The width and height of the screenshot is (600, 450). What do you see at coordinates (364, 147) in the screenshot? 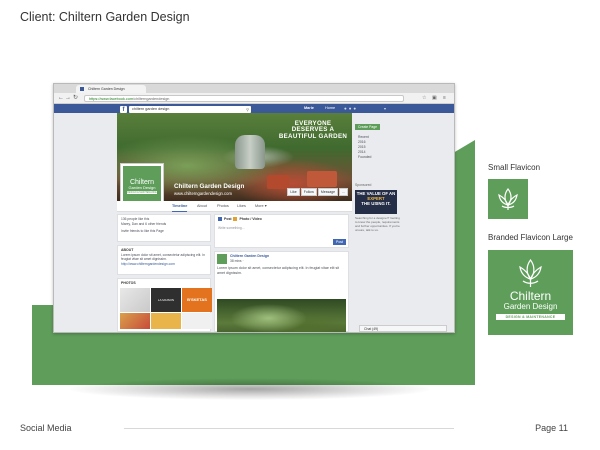
I see `timeline-years: Recent 2016 2015 2014 Founded` at bounding box center [364, 147].